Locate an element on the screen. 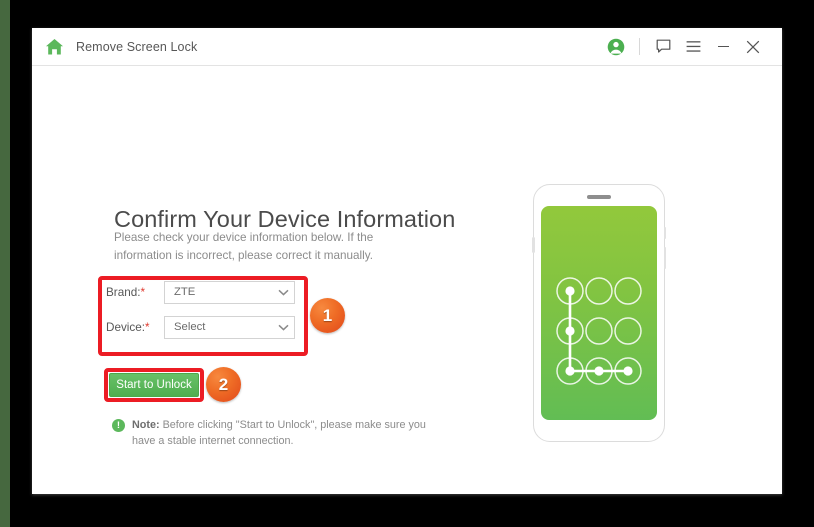  account-icon is located at coordinates (616, 47).